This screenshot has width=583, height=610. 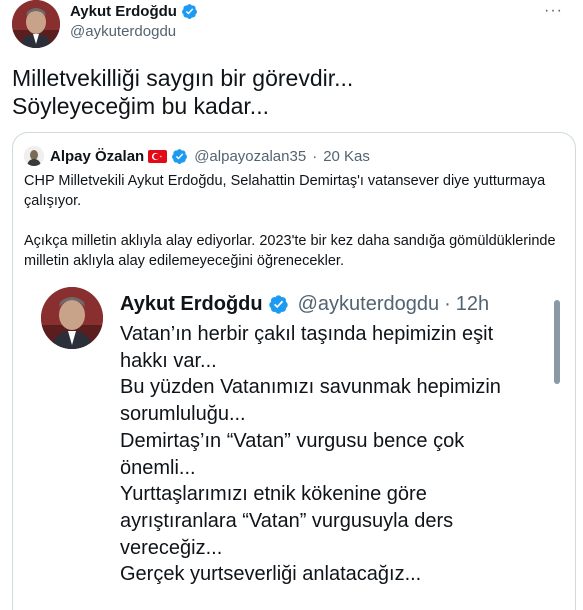 I want to click on quoted-tweet-header: Alpay Özalan @alpayozalan35 · 20 Kas, so click(x=197, y=156).